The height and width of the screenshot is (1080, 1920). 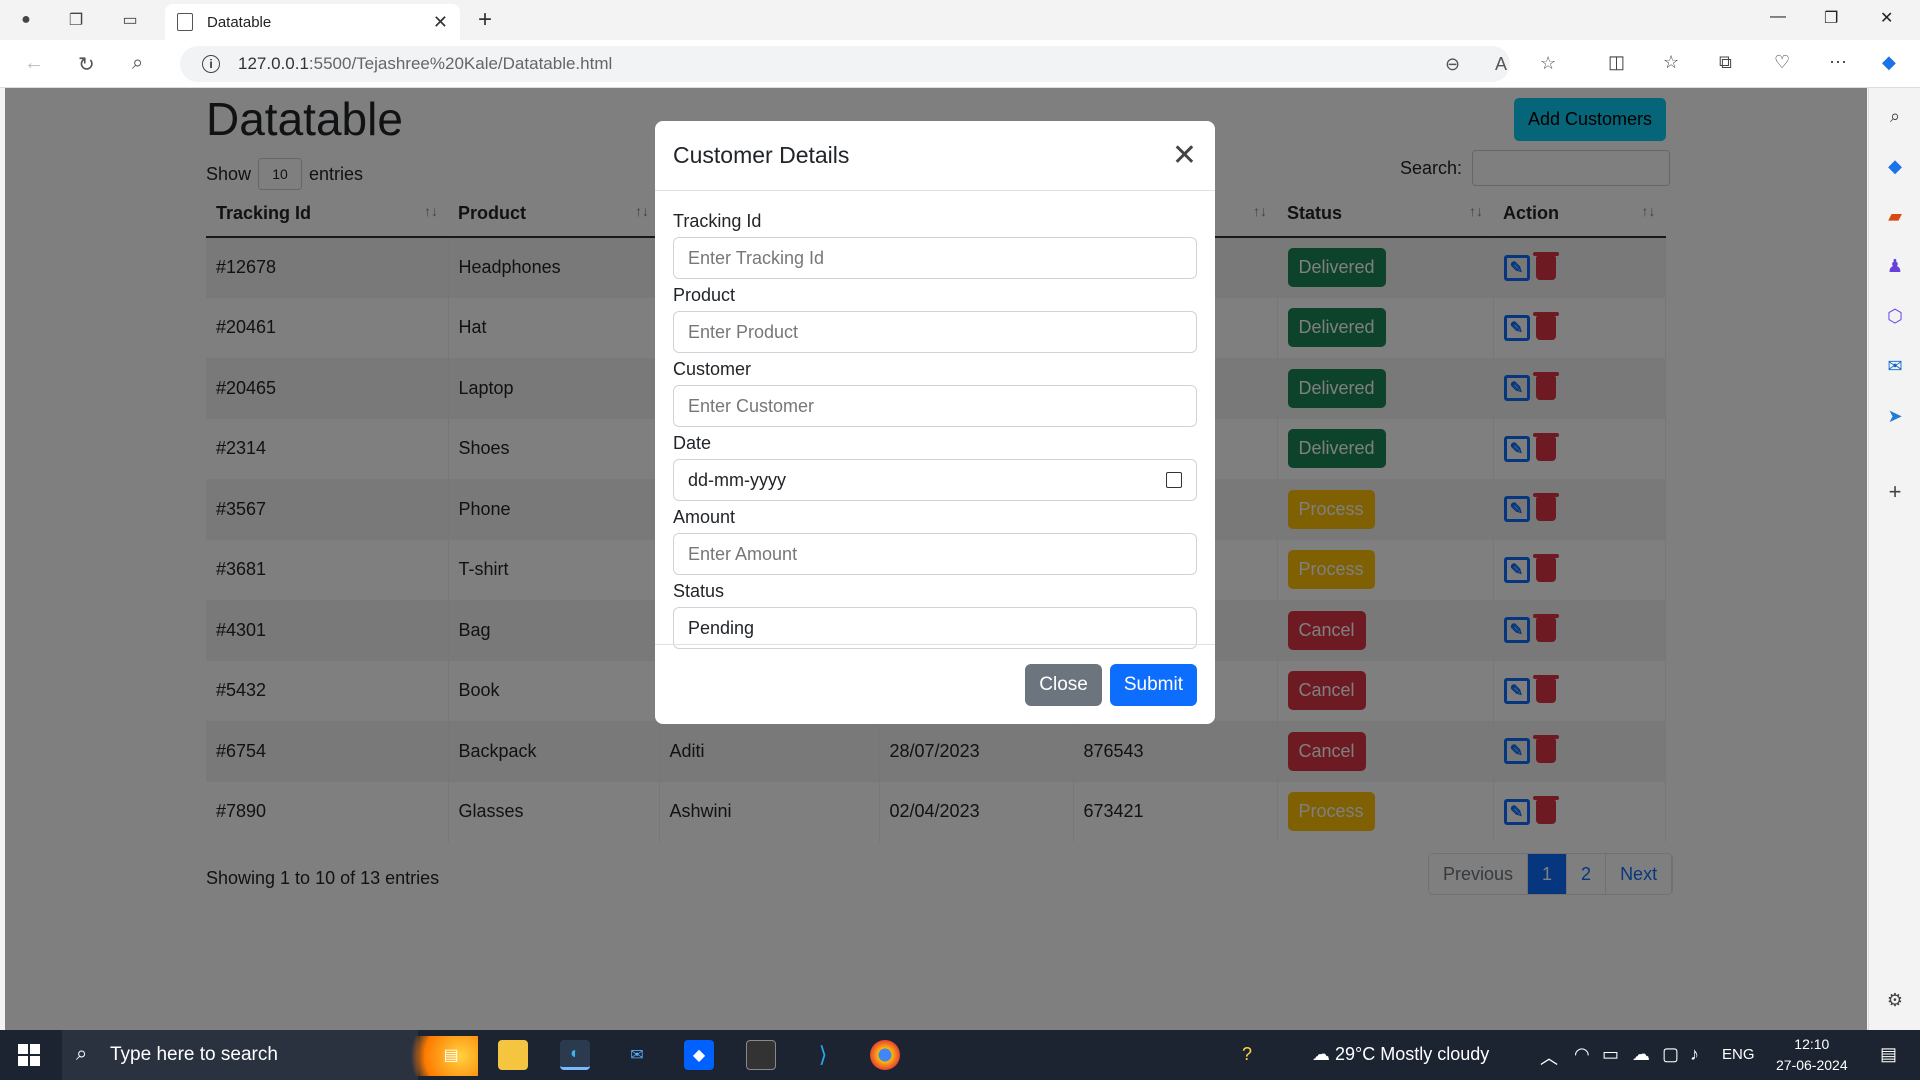 I want to click on browser-tab: Datatable ✕, so click(x=312, y=22).